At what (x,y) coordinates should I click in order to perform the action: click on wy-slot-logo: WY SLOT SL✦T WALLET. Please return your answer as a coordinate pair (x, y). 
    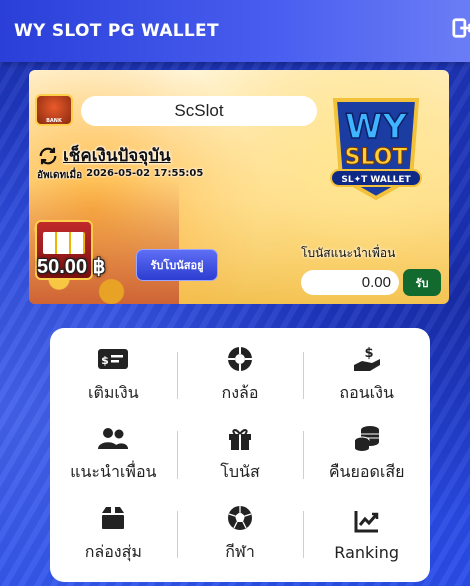
    Looking at the image, I should click on (376, 149).